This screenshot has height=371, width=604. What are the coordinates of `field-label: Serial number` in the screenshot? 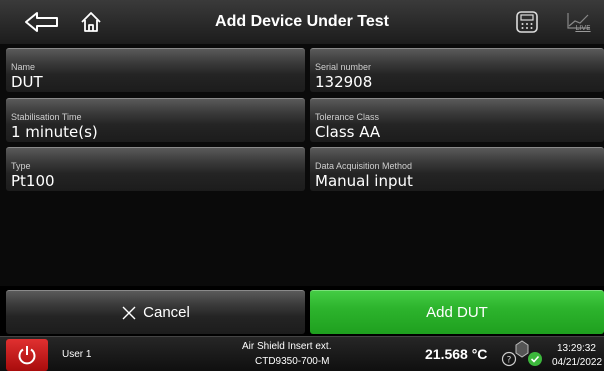 It's located at (343, 67).